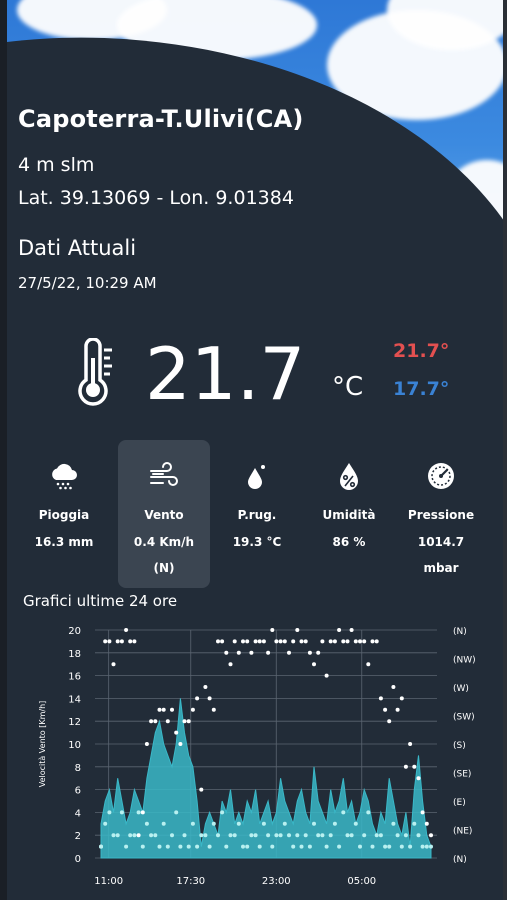 The height and width of the screenshot is (900, 507). I want to click on metric-value: 16.3 mm, so click(64, 542).